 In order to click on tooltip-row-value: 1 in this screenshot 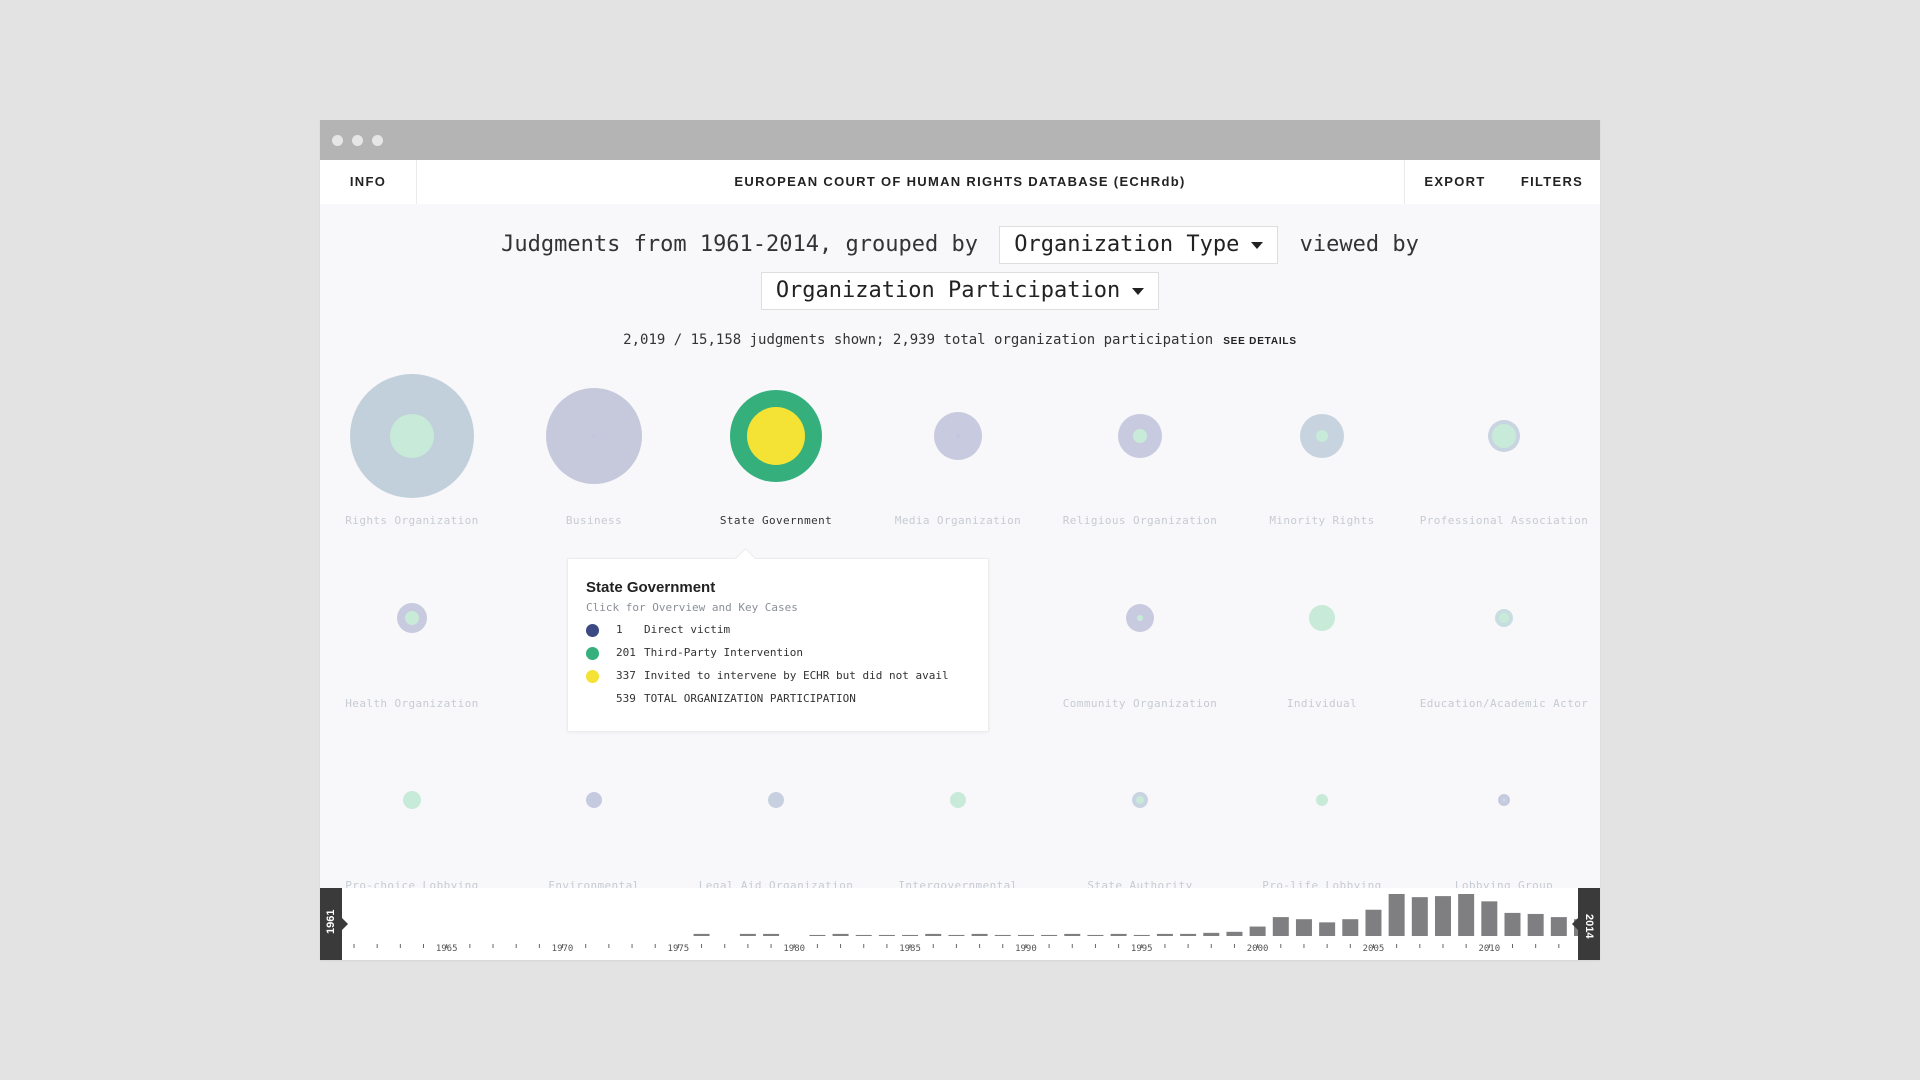, I will do `click(619, 629)`.